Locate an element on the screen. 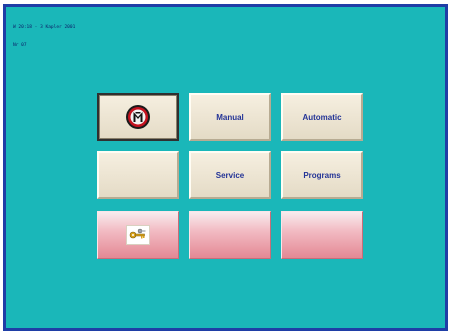 Image resolution: width=452 pixels, height=333 pixels. empty-pink-button-right is located at coordinates (322, 235).